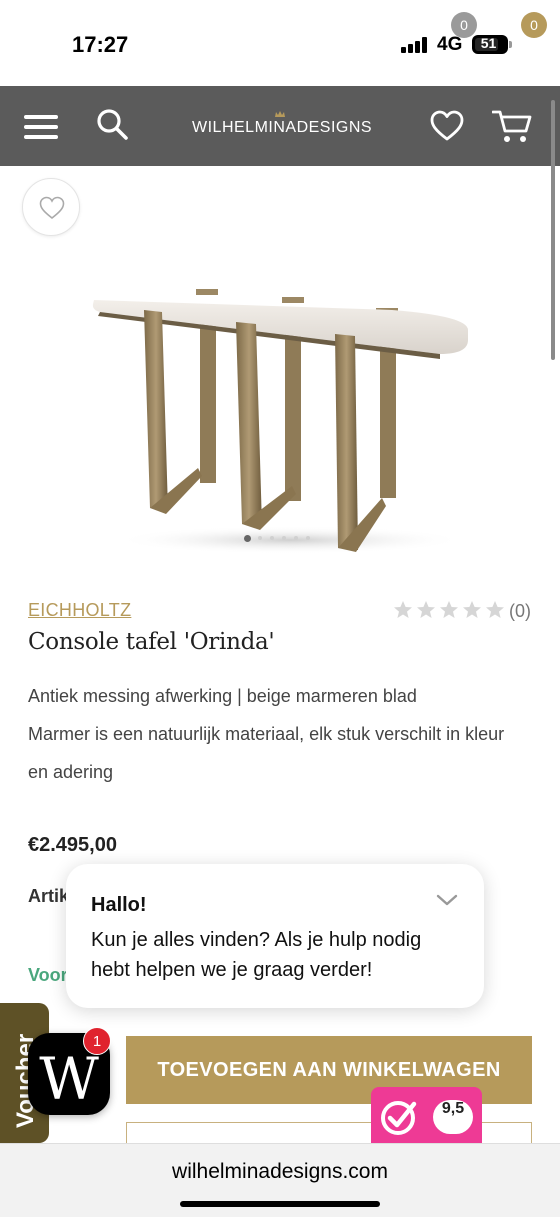 The height and width of the screenshot is (1217, 560). I want to click on search-icon, so click(112, 124).